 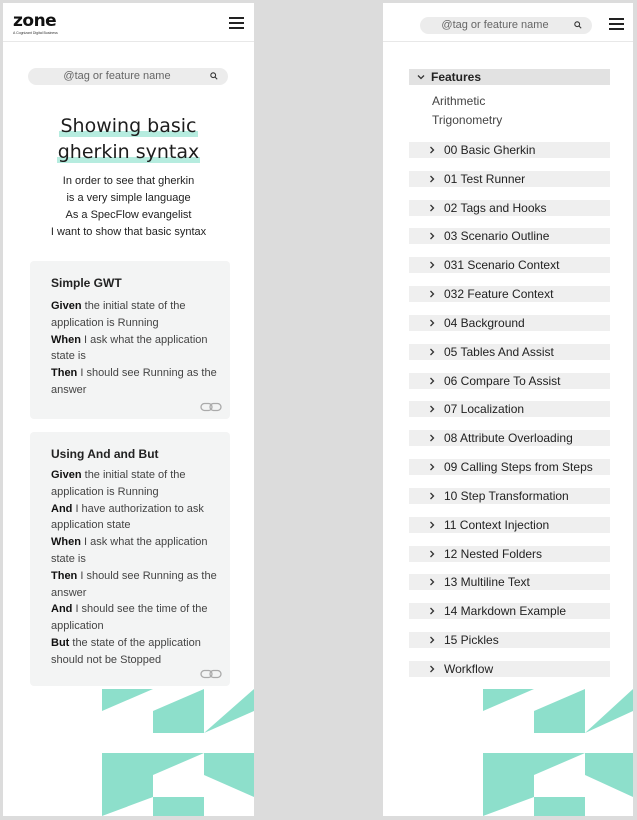 I want to click on tree-folder-item: 12 Nested Folders, so click(x=509, y=553).